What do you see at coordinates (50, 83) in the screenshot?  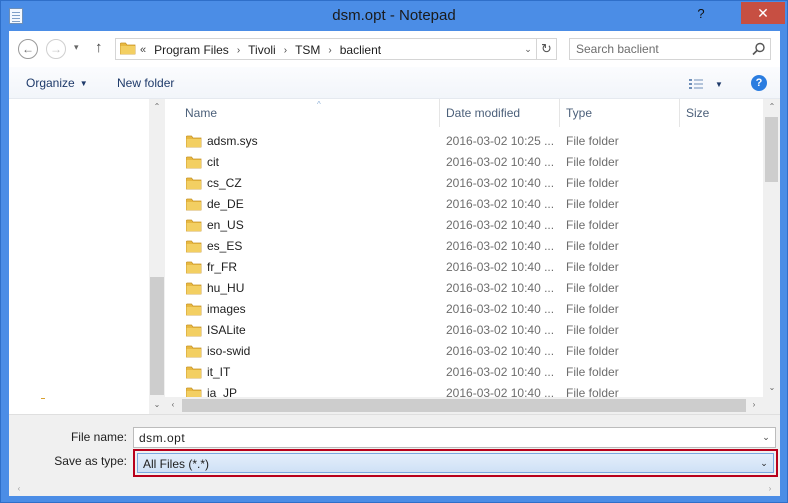 I see `organize-label: Organize` at bounding box center [50, 83].